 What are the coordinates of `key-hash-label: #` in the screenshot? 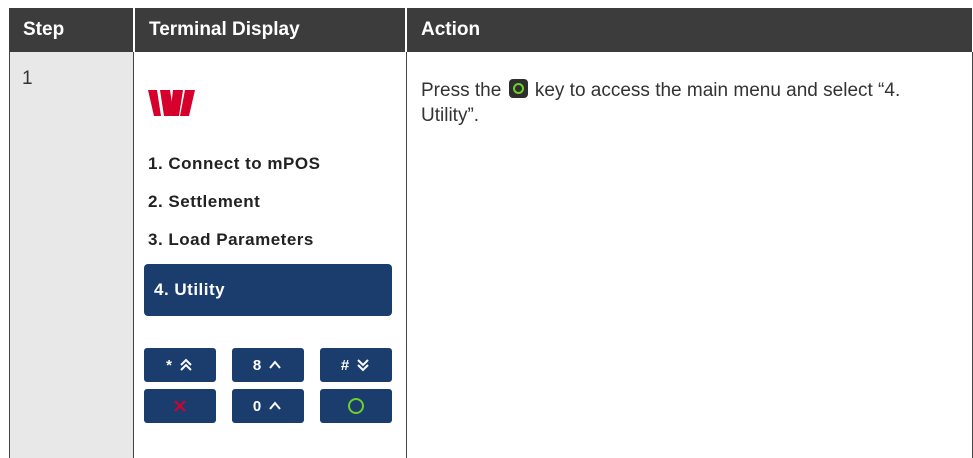 It's located at (345, 365).